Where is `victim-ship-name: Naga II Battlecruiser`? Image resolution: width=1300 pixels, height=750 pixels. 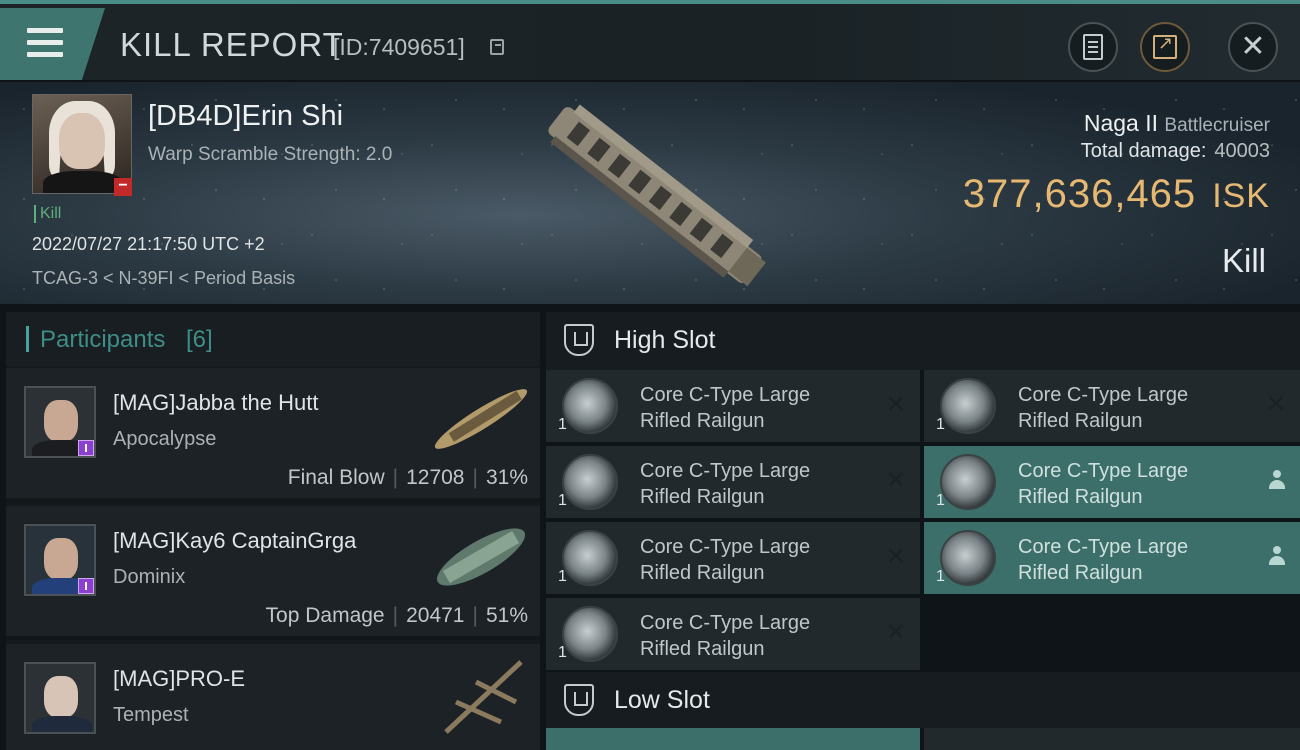
victim-ship-name: Naga II Battlecruiser is located at coordinates (1177, 123).